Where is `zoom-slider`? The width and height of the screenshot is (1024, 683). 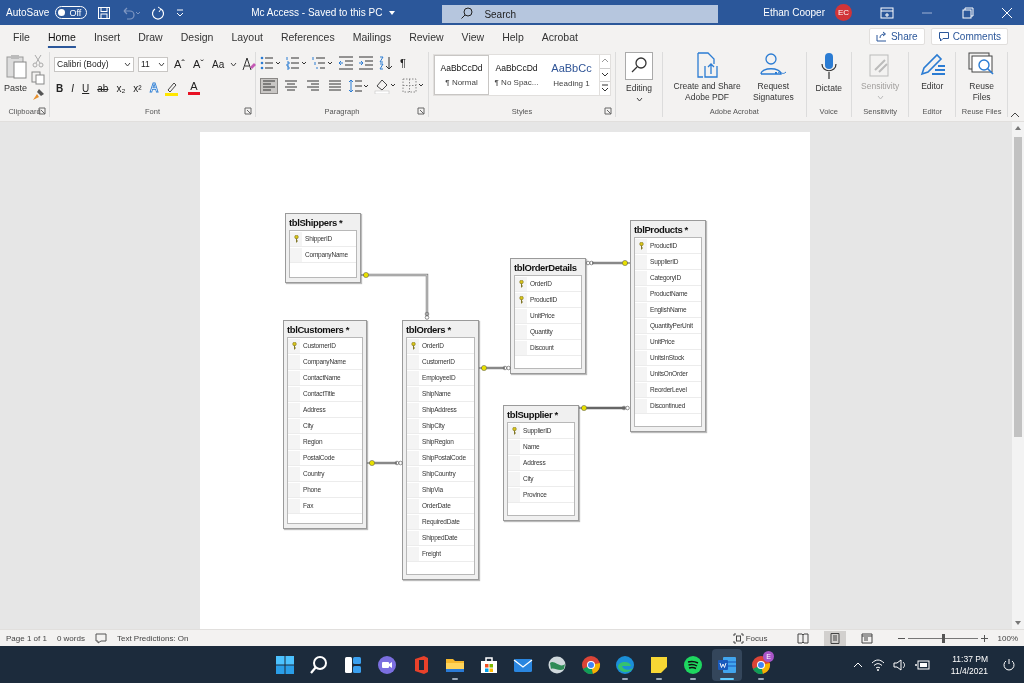 zoom-slider is located at coordinates (942, 638).